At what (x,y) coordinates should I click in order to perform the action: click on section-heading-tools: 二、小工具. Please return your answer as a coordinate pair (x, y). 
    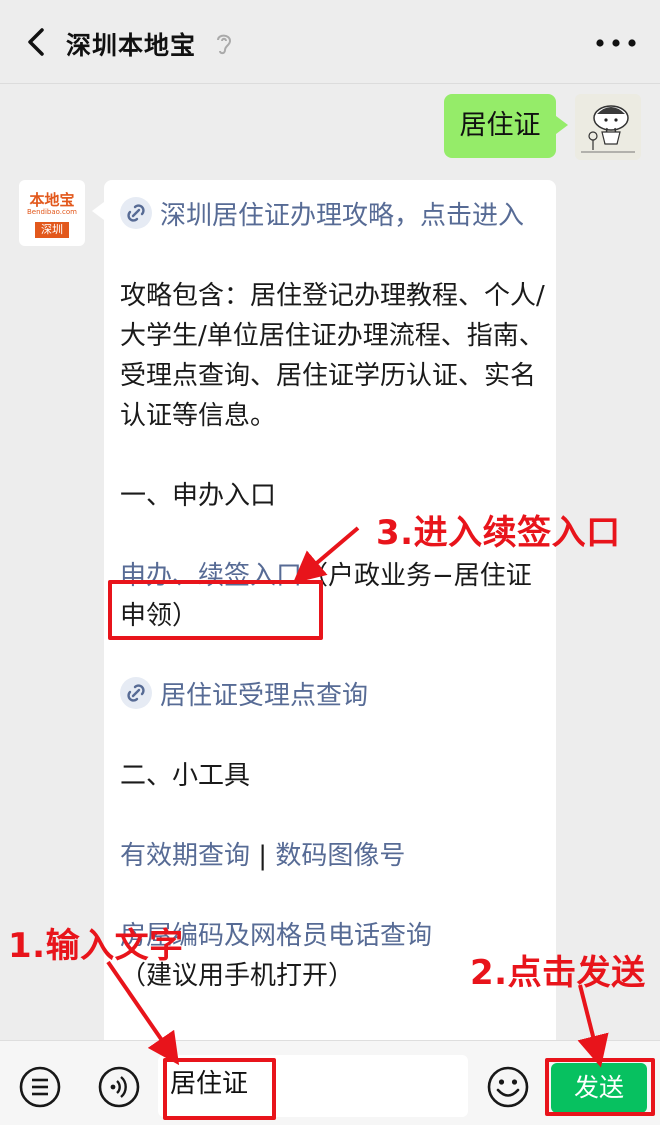
    Looking at the image, I should click on (185, 776).